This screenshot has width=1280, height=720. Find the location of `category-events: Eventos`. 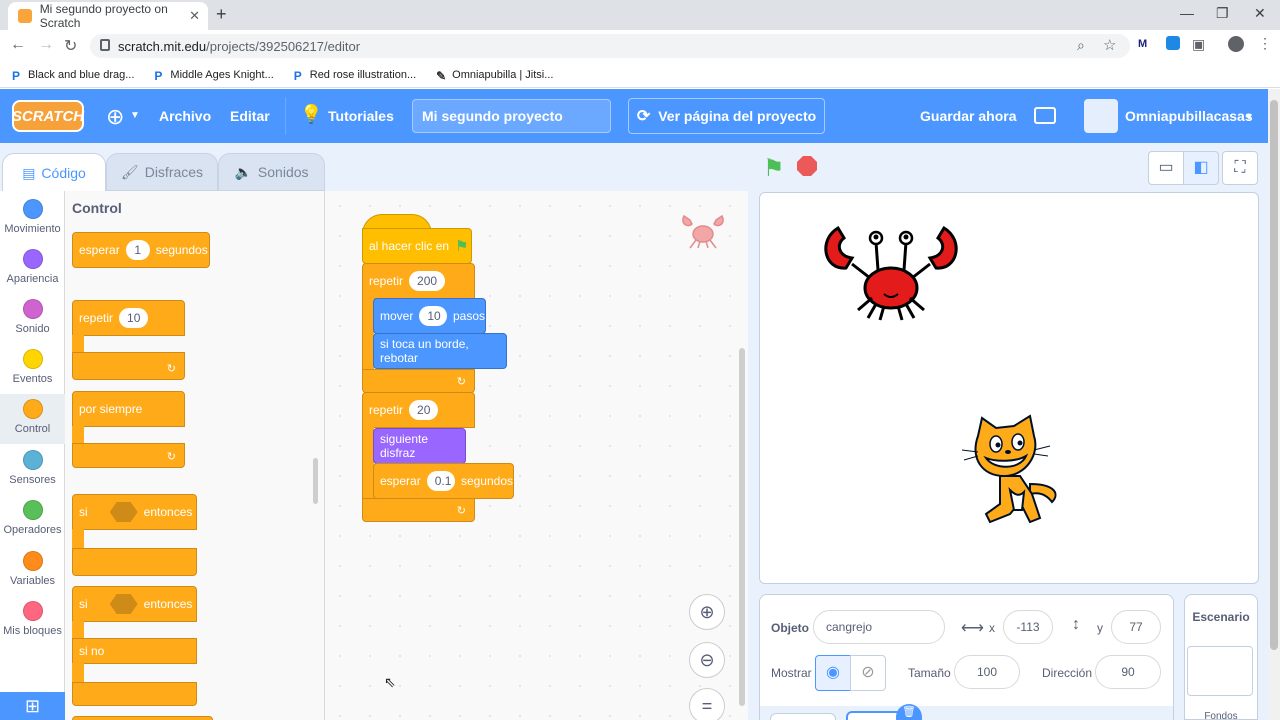

category-events: Eventos is located at coordinates (32, 367).